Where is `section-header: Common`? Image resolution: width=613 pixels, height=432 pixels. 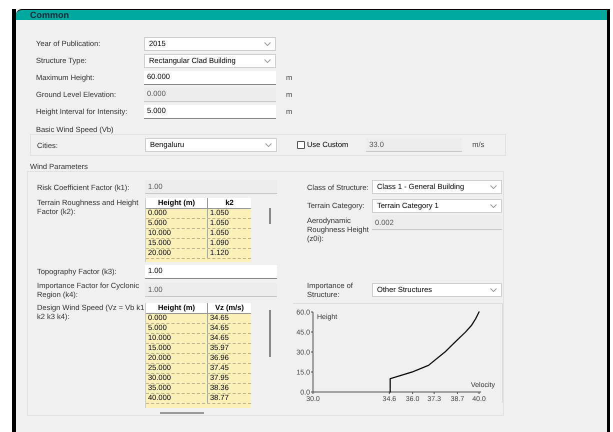 section-header: Common is located at coordinates (311, 14).